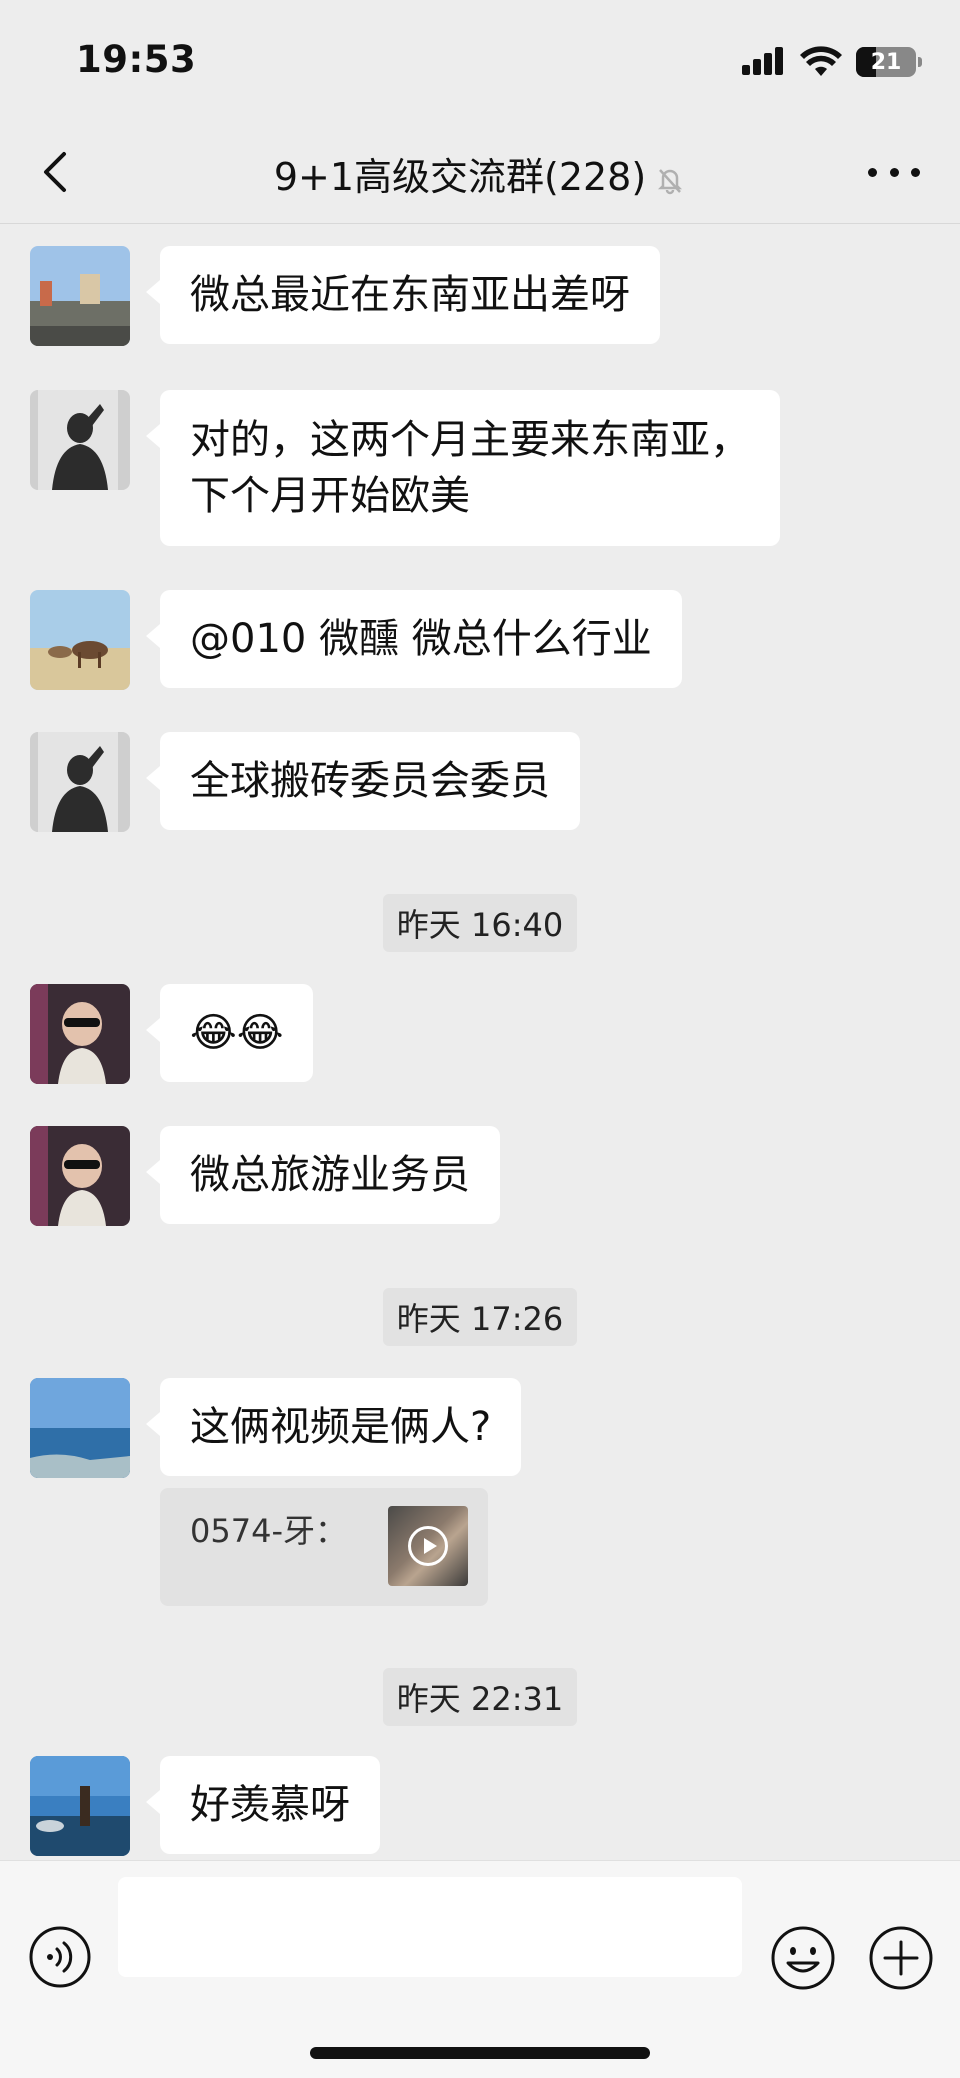  Describe the element at coordinates (470, 440) in the screenshot. I see `message-text-line: 对的，这两个月主要来东南亚，` at that location.